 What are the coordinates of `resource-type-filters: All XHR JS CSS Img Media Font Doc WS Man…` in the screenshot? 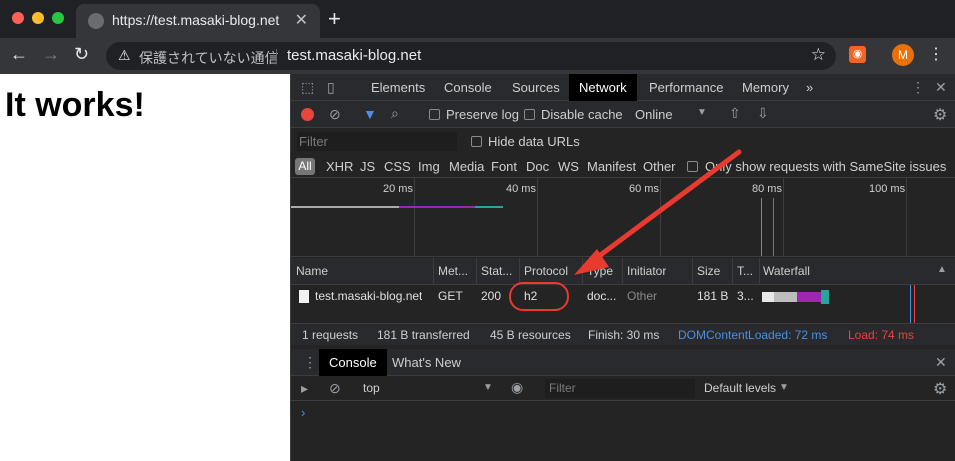 It's located at (623, 166).